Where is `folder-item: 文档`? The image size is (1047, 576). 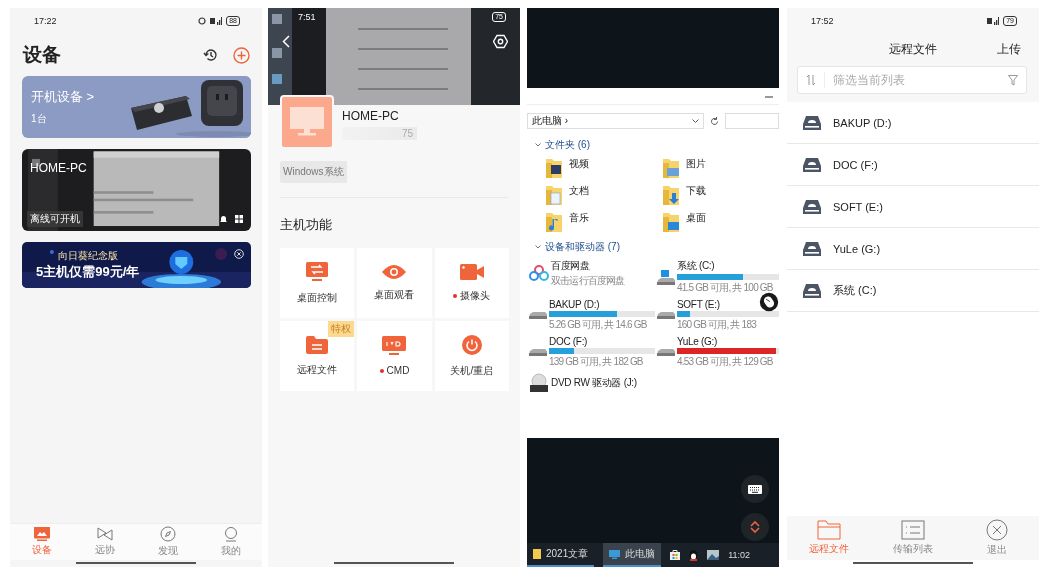 folder-item: 文档 is located at coordinates (603, 195).